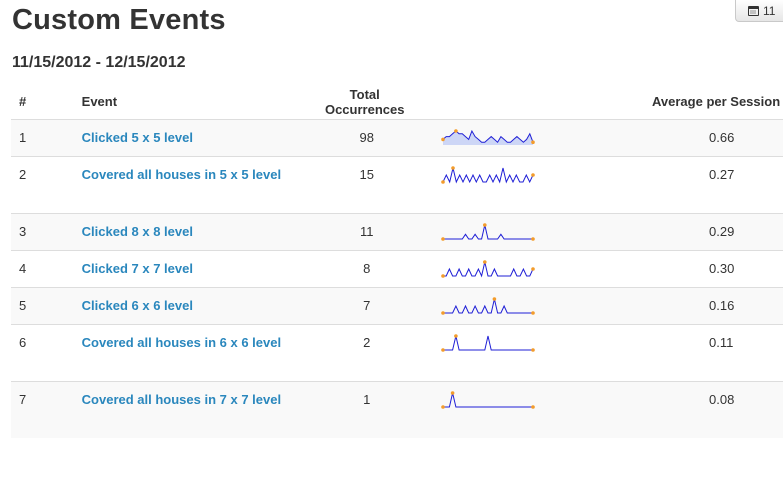 The image size is (783, 483). I want to click on event-cell: Covered all houses in 6 x 6 level, so click(192, 352).